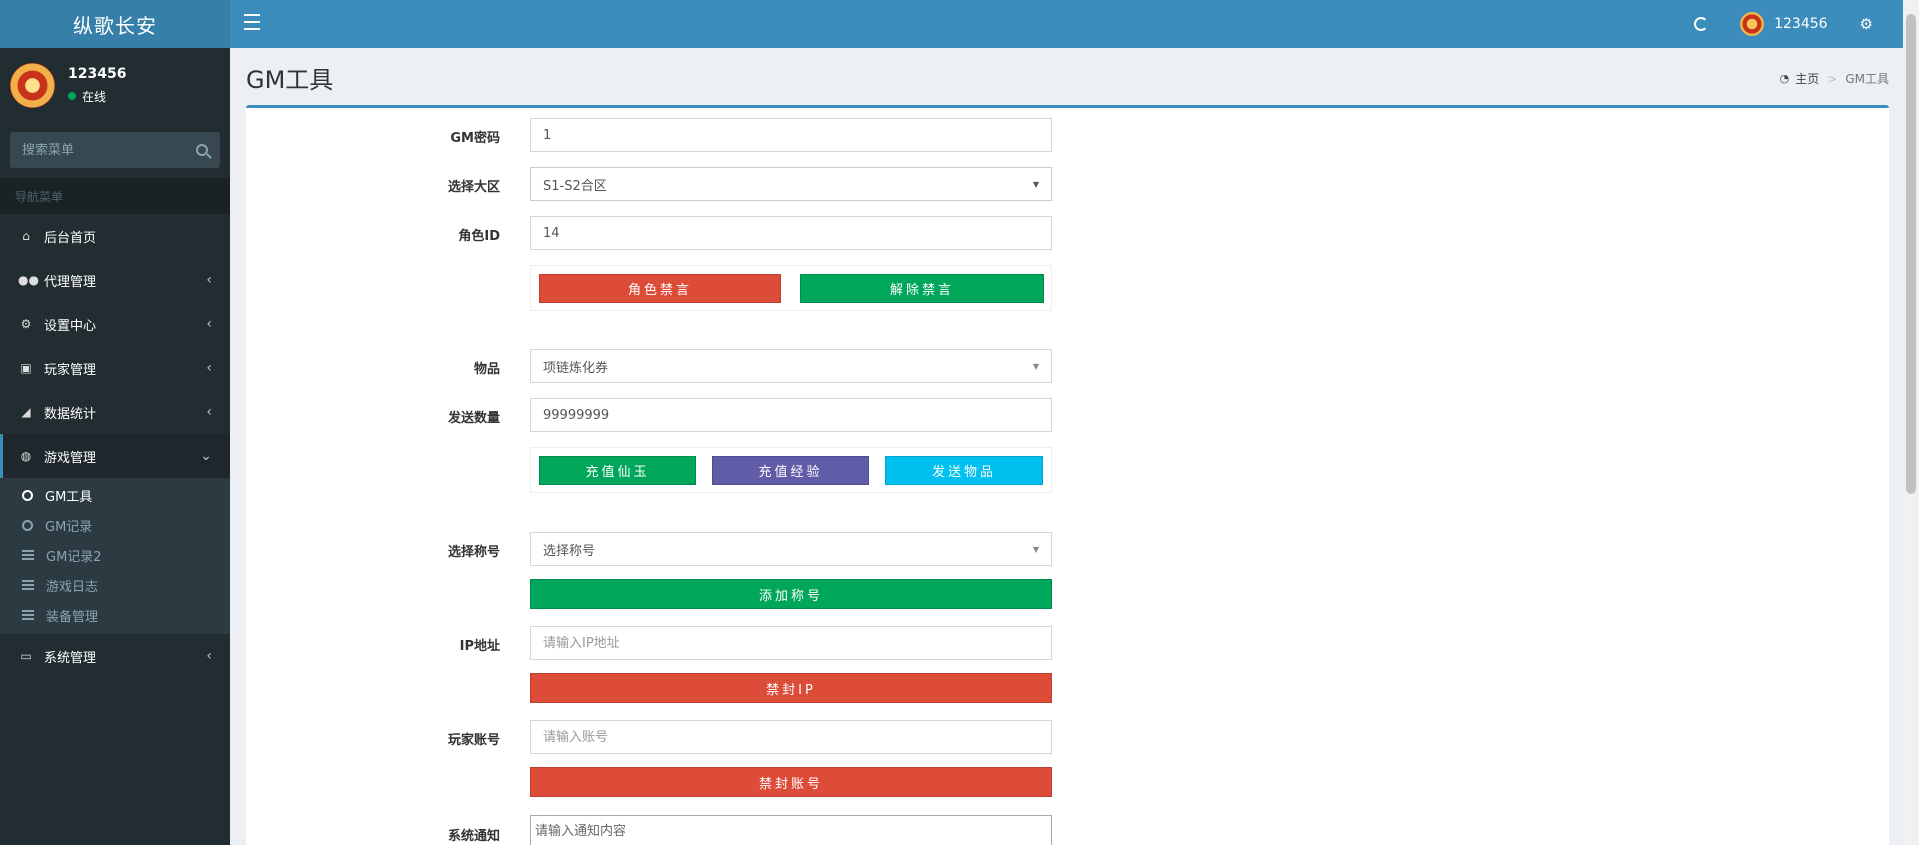  I want to click on refresh-icon, so click(1701, 24).